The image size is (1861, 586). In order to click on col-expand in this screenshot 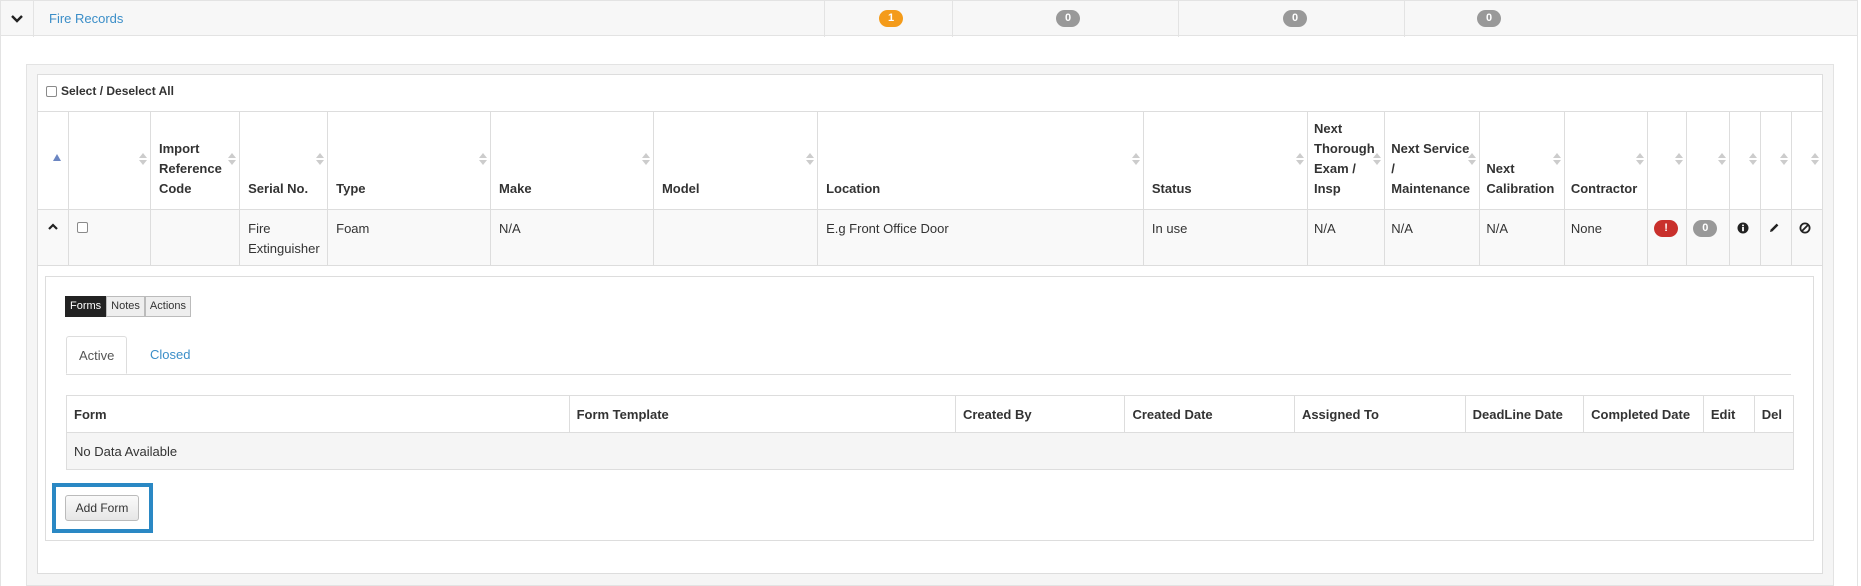, I will do `click(53, 160)`.